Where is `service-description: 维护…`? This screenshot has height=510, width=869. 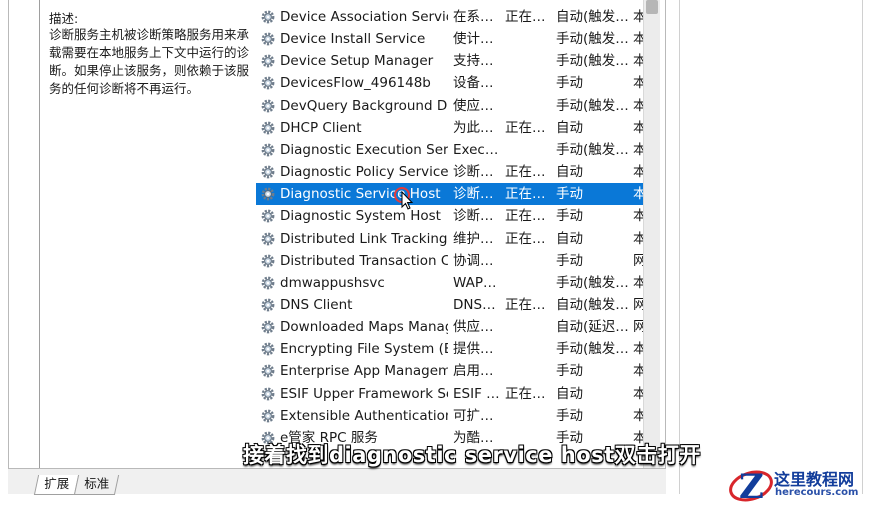
service-description: 维护… is located at coordinates (473, 238).